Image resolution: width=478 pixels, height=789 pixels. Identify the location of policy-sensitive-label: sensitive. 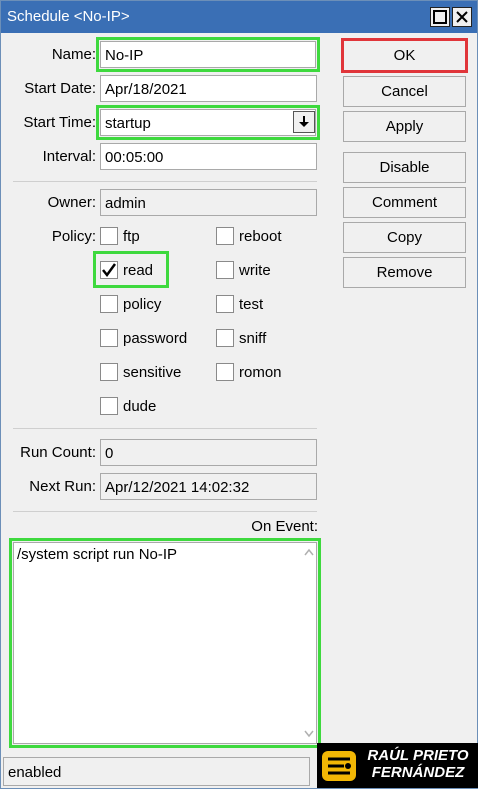
(152, 372).